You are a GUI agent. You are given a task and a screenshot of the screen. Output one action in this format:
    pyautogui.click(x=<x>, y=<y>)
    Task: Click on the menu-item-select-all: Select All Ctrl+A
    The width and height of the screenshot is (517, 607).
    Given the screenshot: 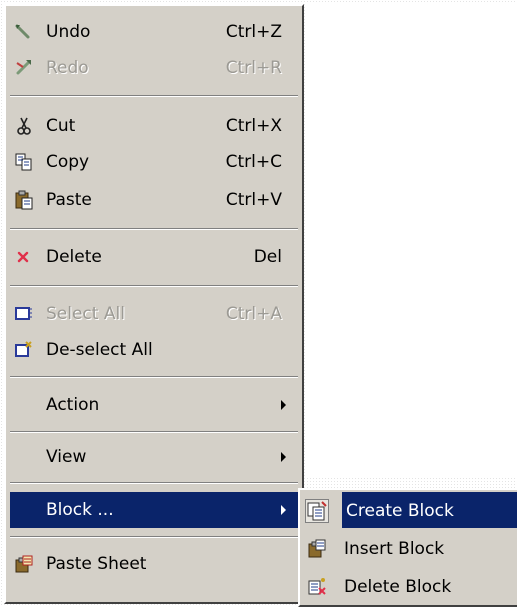 What is the action you would take?
    pyautogui.click(x=154, y=314)
    